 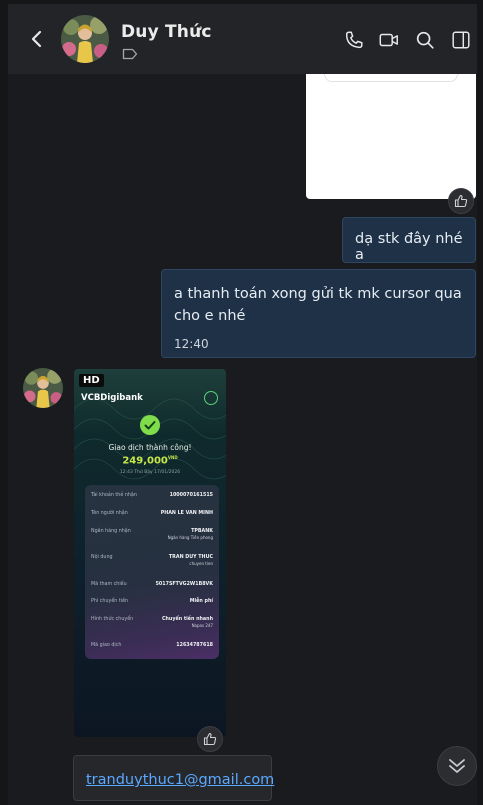 What do you see at coordinates (191, 344) in the screenshot?
I see `message-time: 12:40` at bounding box center [191, 344].